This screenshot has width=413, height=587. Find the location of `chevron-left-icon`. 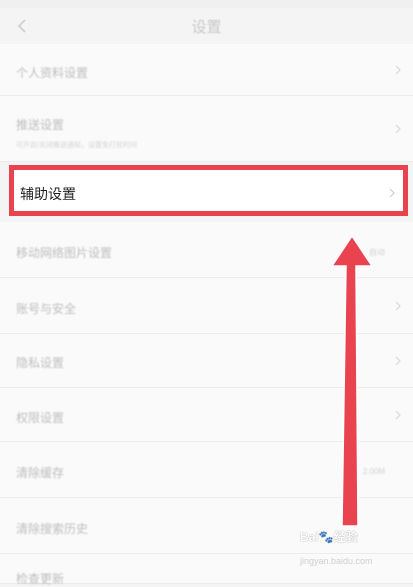

chevron-left-icon is located at coordinates (21, 26).